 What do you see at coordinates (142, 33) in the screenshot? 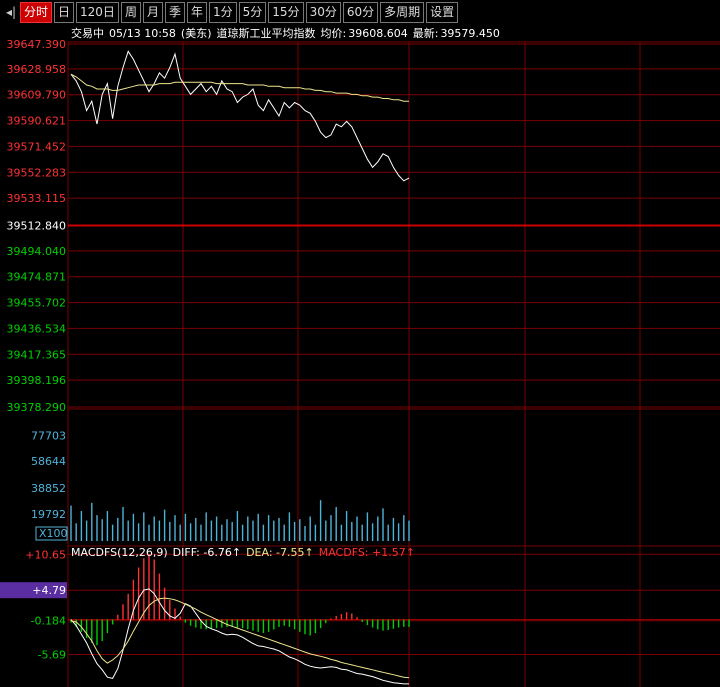
I see `header-datetime: 05/13 10:58` at bounding box center [142, 33].